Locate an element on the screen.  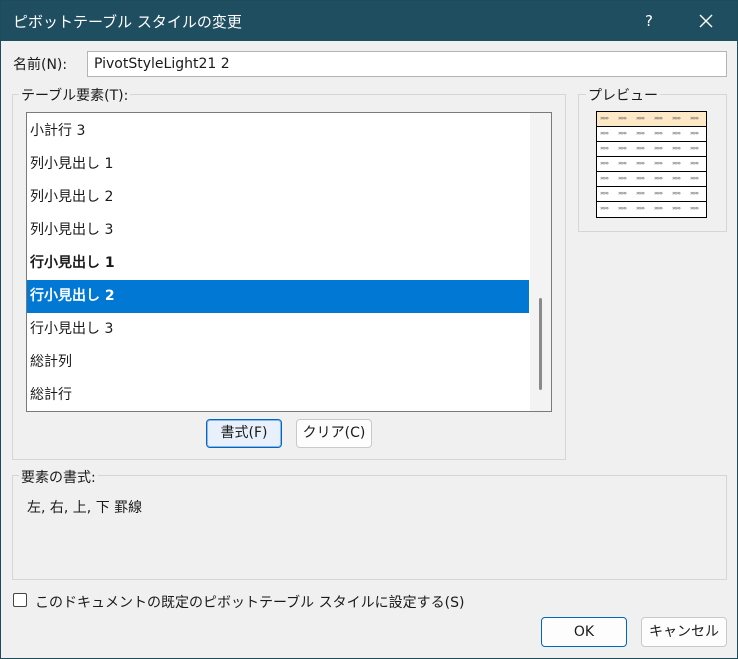
format-button: 書式(F) is located at coordinates (244, 433).